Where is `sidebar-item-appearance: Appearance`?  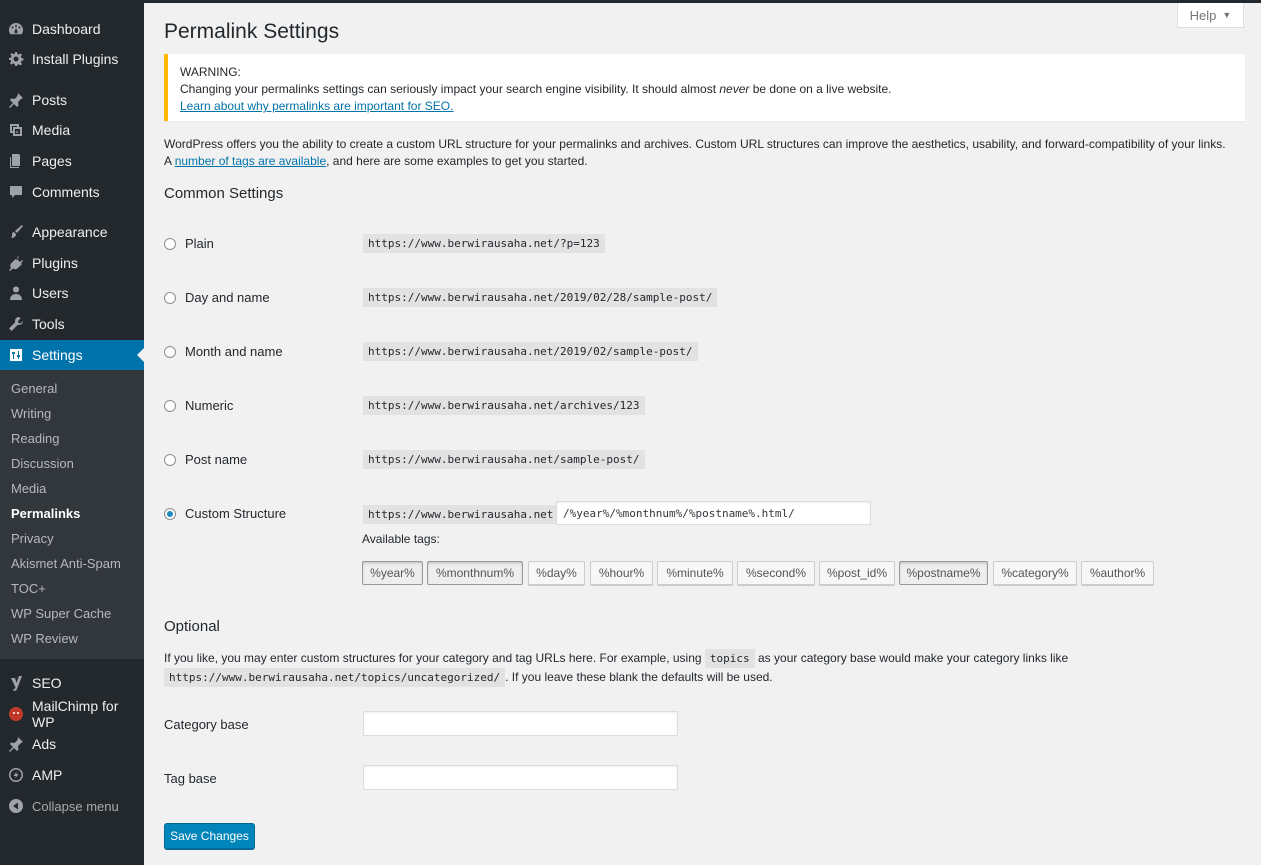 sidebar-item-appearance: Appearance is located at coordinates (72, 232).